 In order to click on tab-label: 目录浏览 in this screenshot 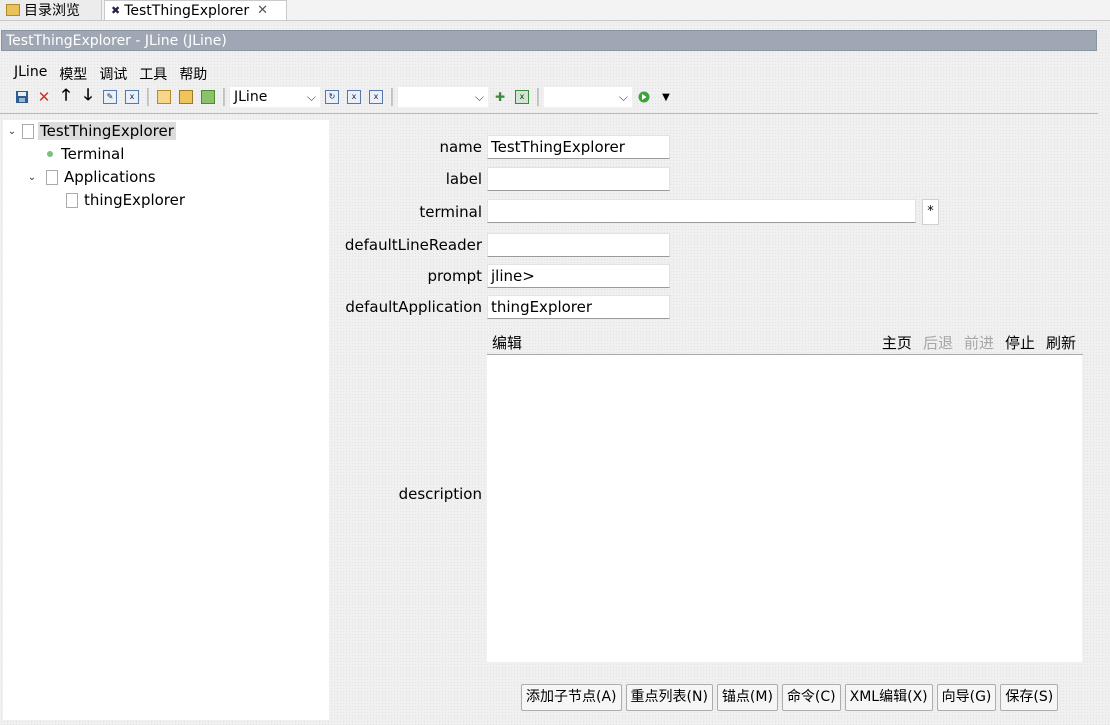, I will do `click(52, 11)`.